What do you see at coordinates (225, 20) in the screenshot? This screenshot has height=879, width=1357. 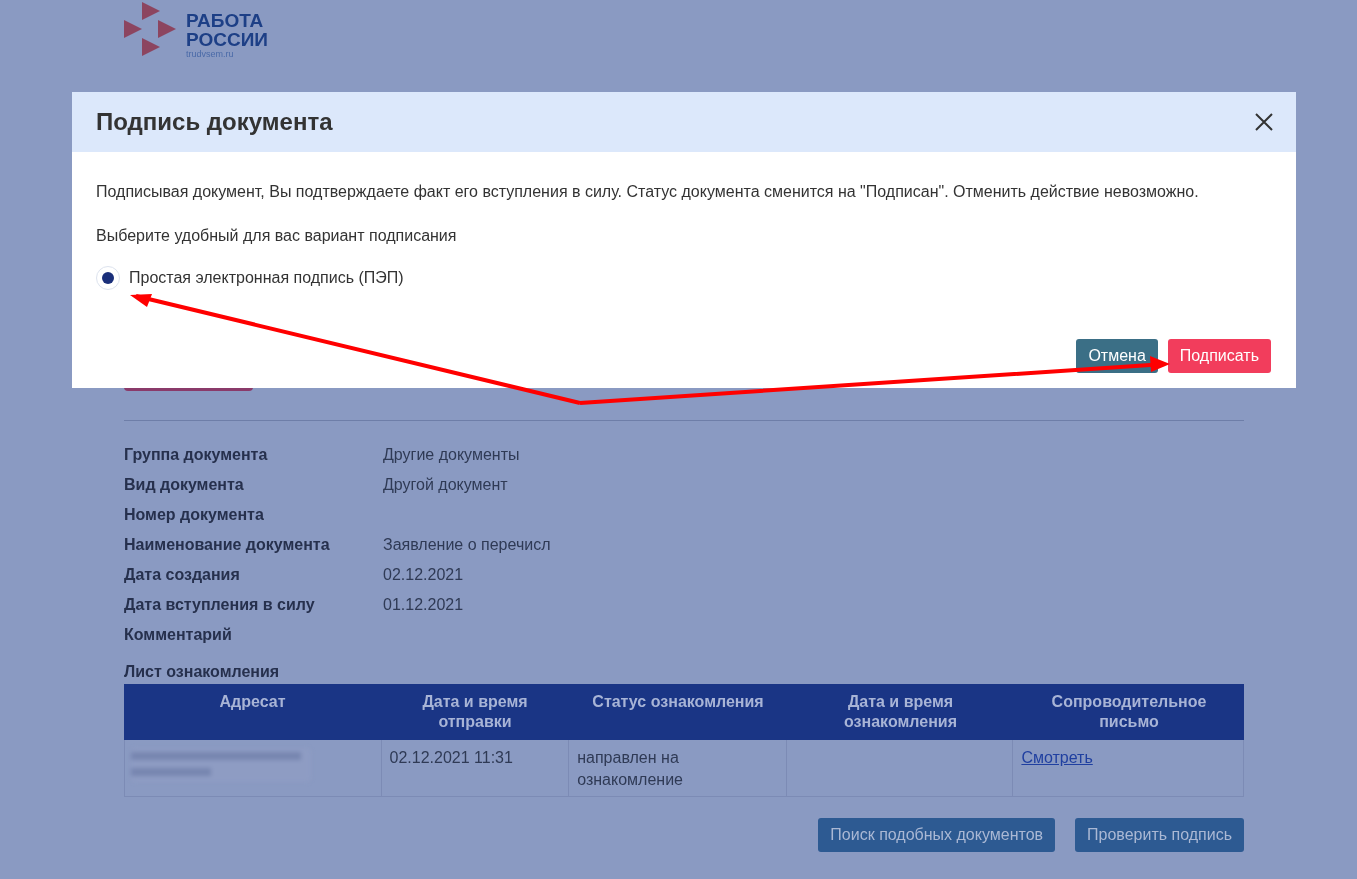 I see `logo-text: РАБОТА` at bounding box center [225, 20].